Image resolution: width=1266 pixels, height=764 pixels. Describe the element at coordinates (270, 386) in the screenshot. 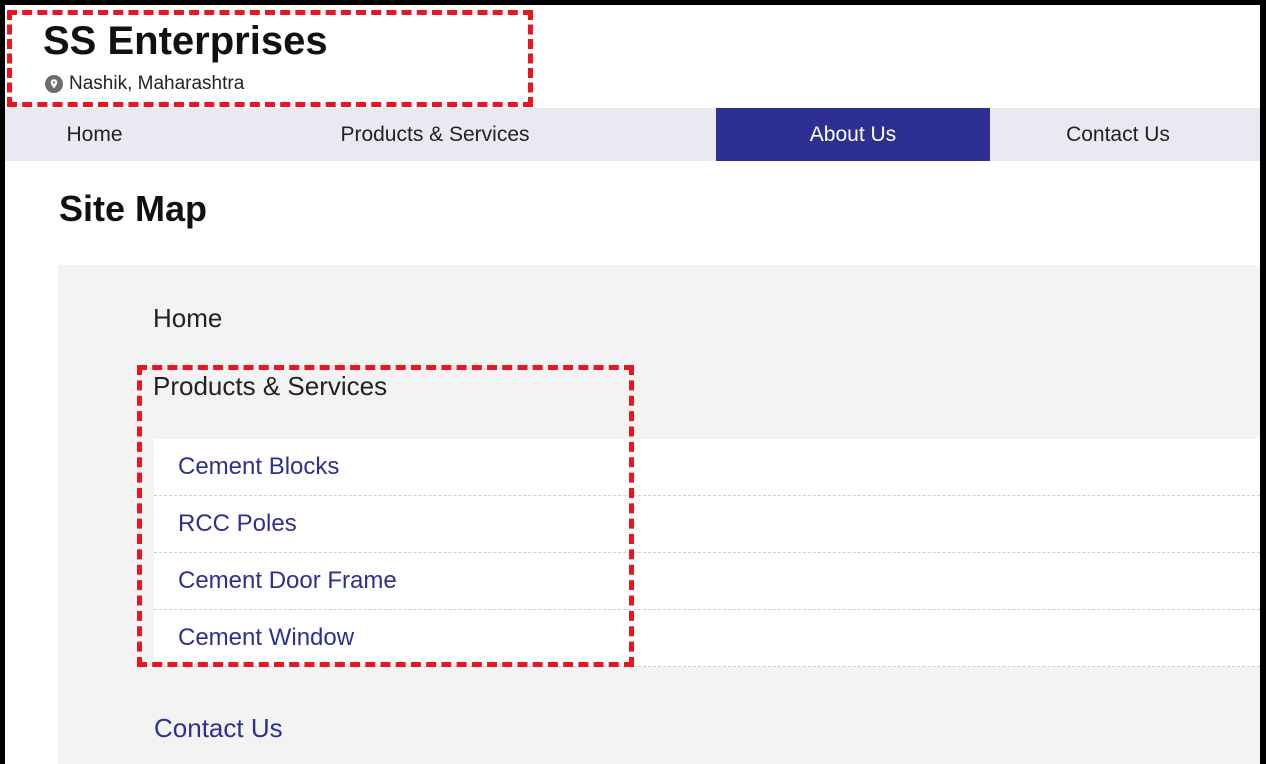

I see `sitemap-products-heading: Products & Services` at that location.